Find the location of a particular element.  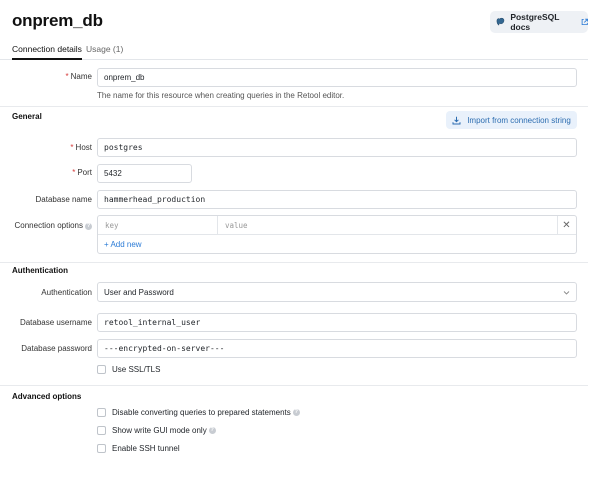

section-advanced-options: Advanced options is located at coordinates (47, 396).